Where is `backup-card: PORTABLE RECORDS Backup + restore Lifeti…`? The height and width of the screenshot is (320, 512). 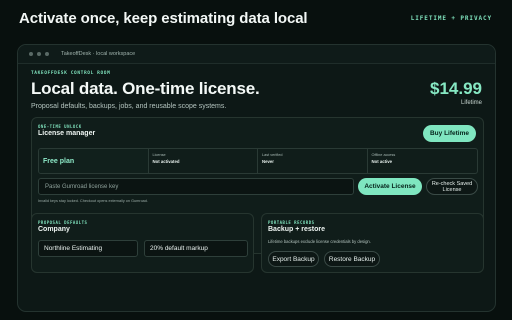
backup-card: PORTABLE RECORDS Backup + restore Lifeti… is located at coordinates (372, 243).